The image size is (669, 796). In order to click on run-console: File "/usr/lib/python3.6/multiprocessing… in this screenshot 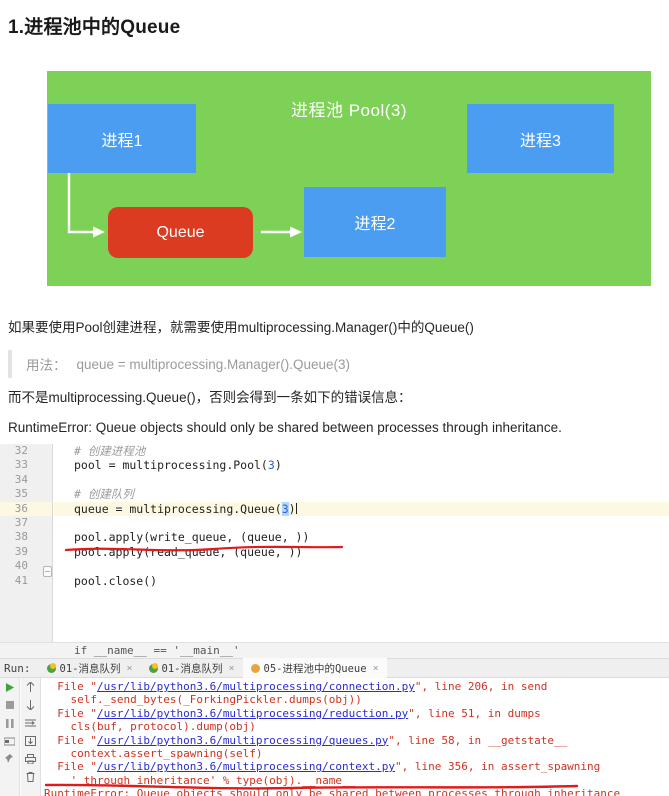, I will do `click(334, 737)`.